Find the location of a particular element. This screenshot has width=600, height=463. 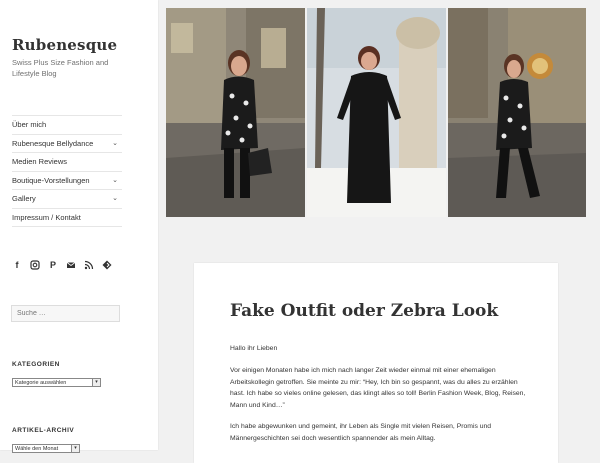

menu-item-medien-reviews: Medien Reviews is located at coordinates (67, 162).